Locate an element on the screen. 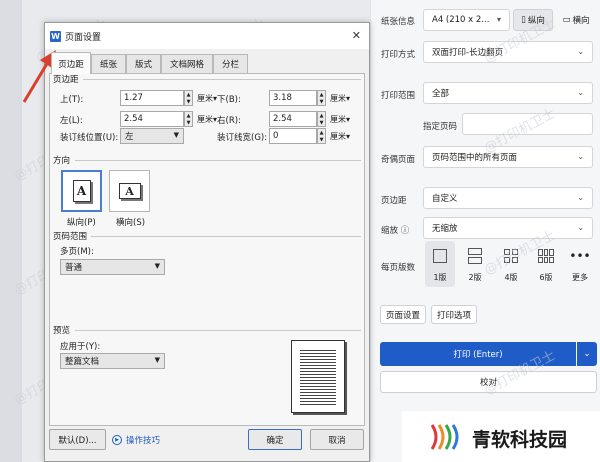 The width and height of the screenshot is (600, 462). layout-1-icon is located at coordinates (440, 256).